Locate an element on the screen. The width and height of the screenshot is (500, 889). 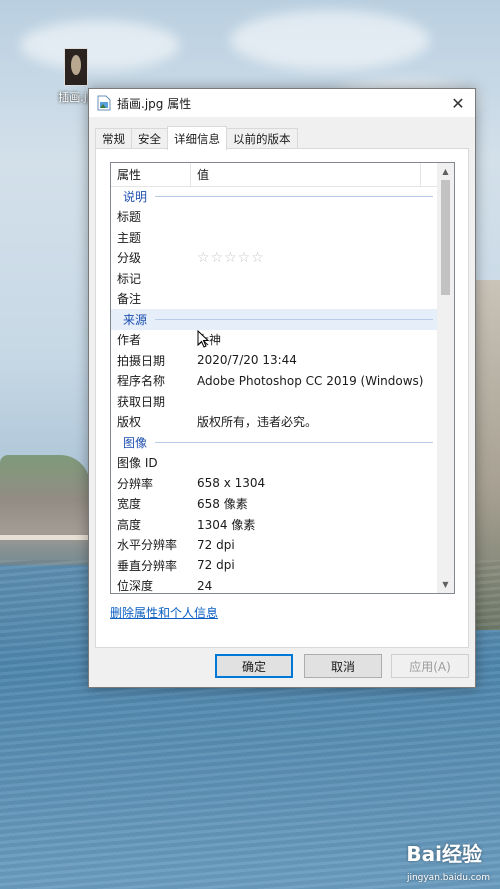
baidu-watermark-logo: Bai经验 is located at coordinates (444, 854).